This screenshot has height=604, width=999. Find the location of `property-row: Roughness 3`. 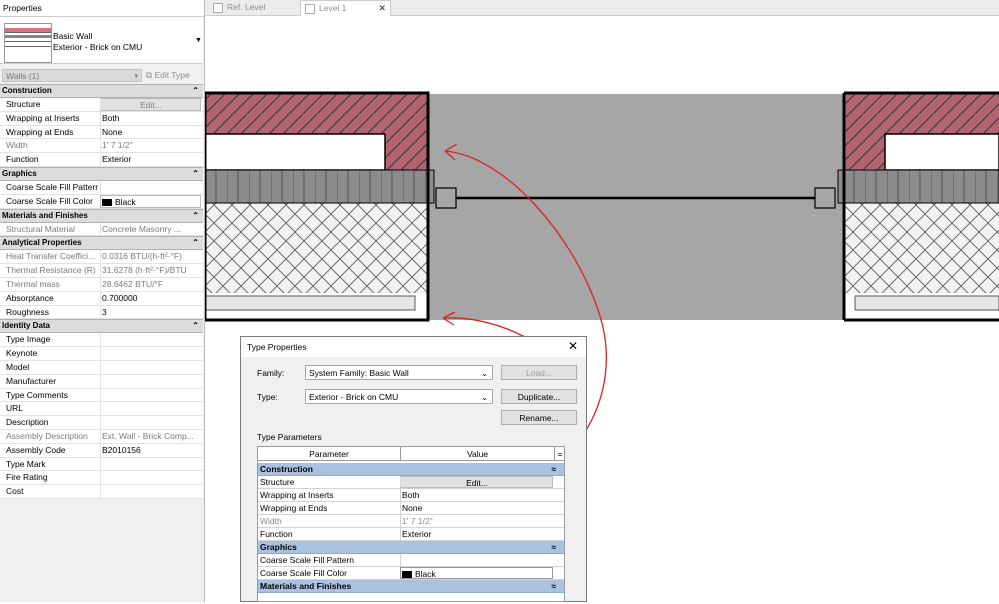

property-row: Roughness 3 is located at coordinates (101, 312).